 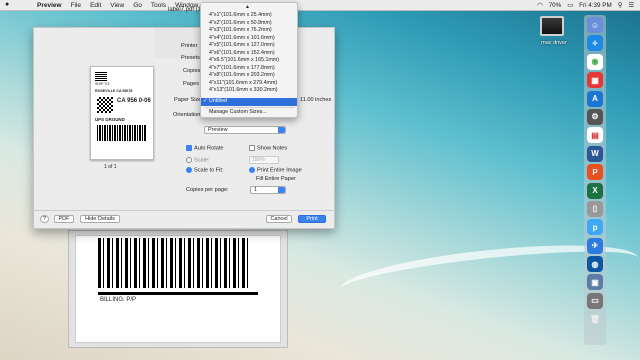 What do you see at coordinates (595, 227) in the screenshot?
I see `ping-icon: p` at bounding box center [595, 227].